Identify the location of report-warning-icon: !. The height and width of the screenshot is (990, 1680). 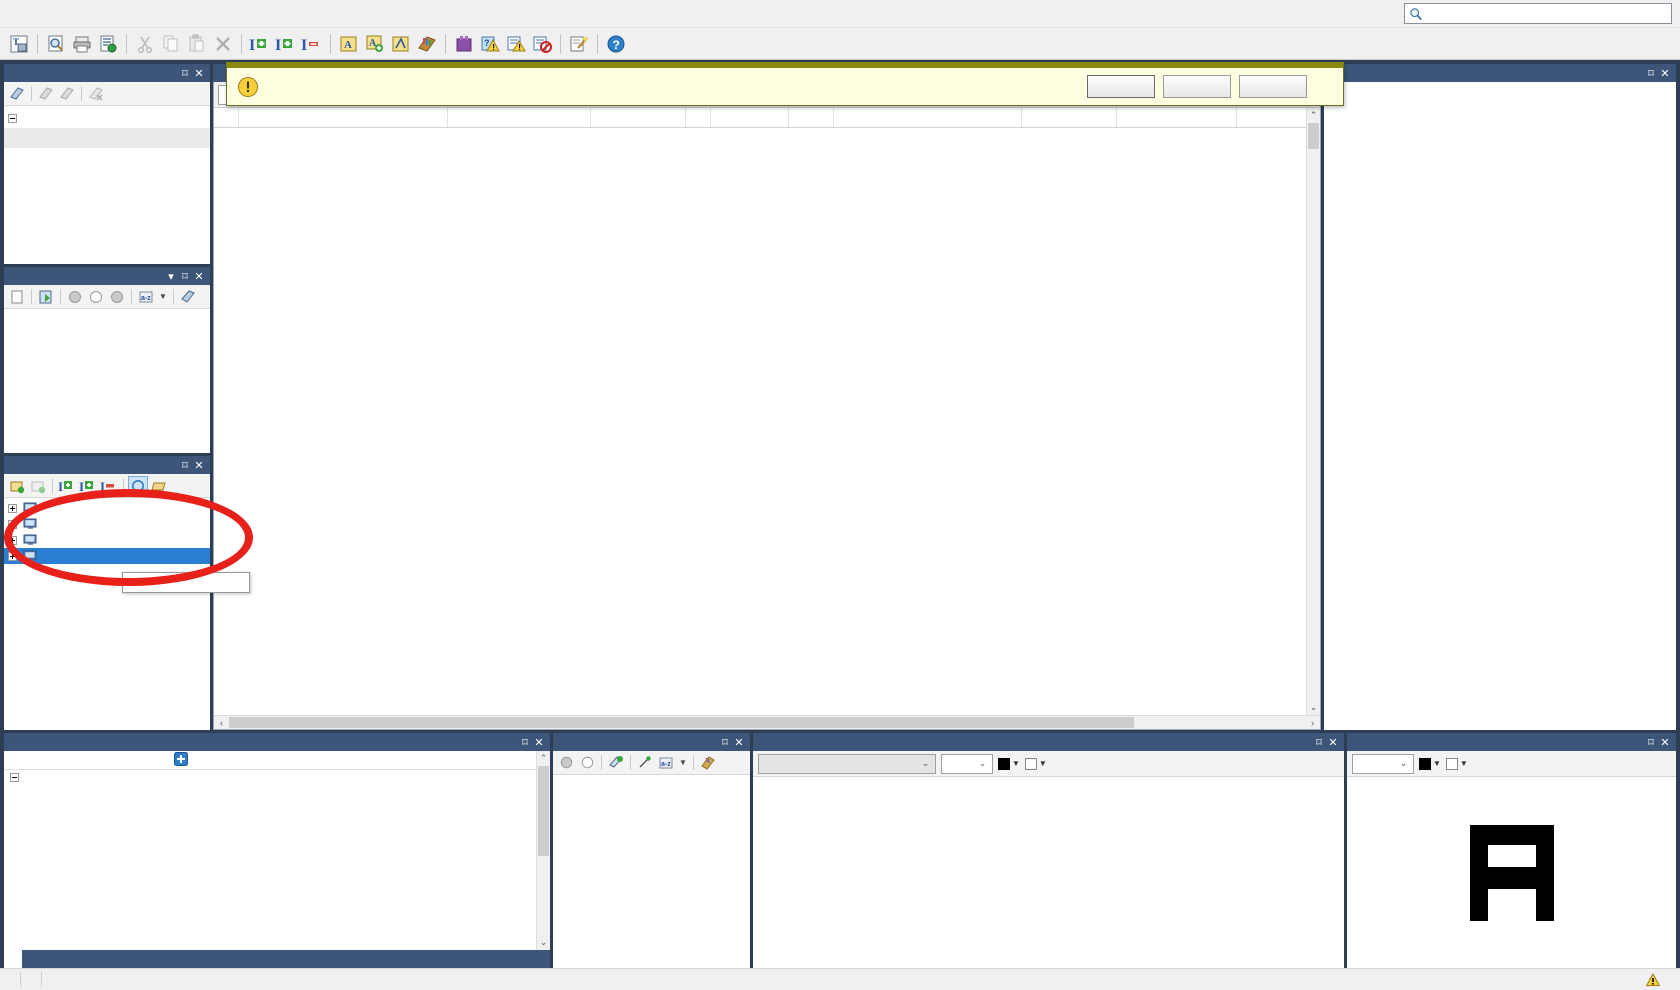
(516, 44).